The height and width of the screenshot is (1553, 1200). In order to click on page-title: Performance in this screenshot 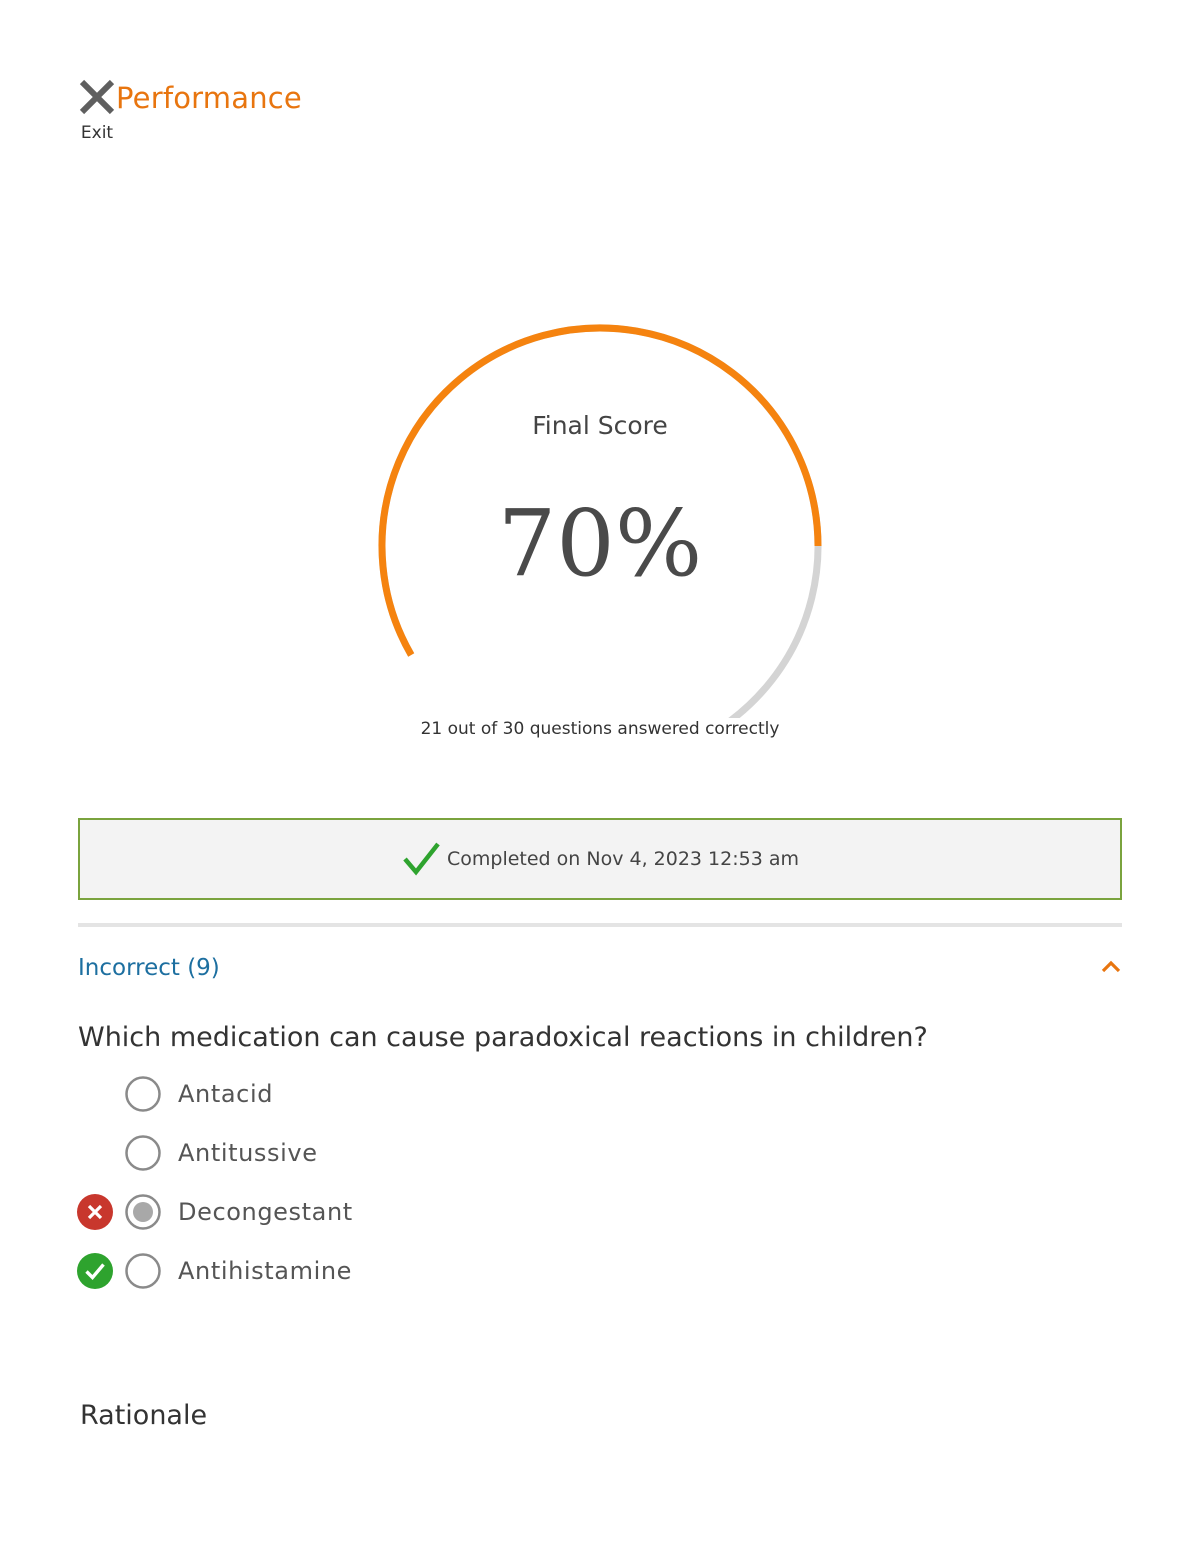, I will do `click(209, 98)`.